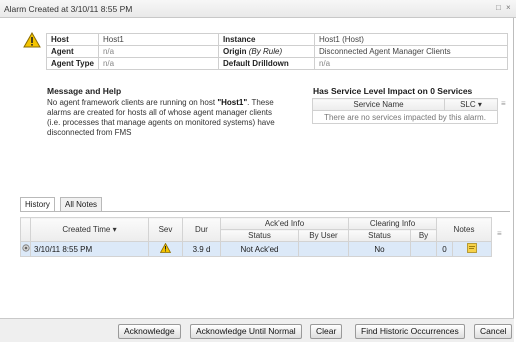  Describe the element at coordinates (508, 7) in the screenshot. I see `close-icon: ×` at that location.